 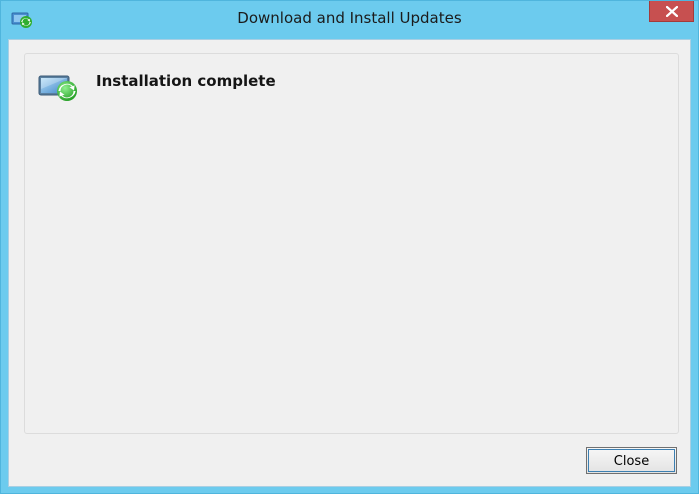 What do you see at coordinates (631, 460) in the screenshot?
I see `close-button: Close` at bounding box center [631, 460].